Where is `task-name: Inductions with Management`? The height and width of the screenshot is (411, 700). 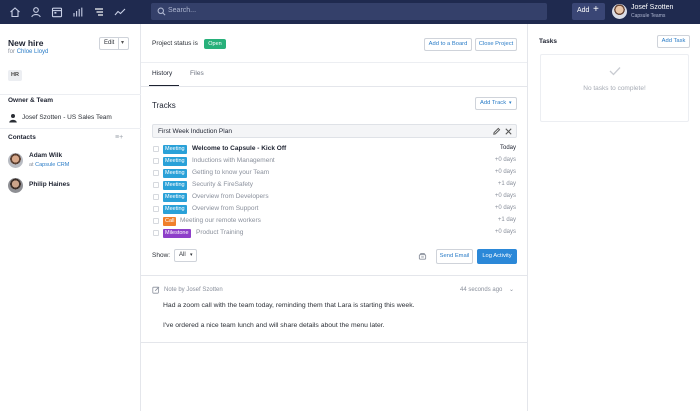
task-name: Inductions with Management is located at coordinates (233, 160).